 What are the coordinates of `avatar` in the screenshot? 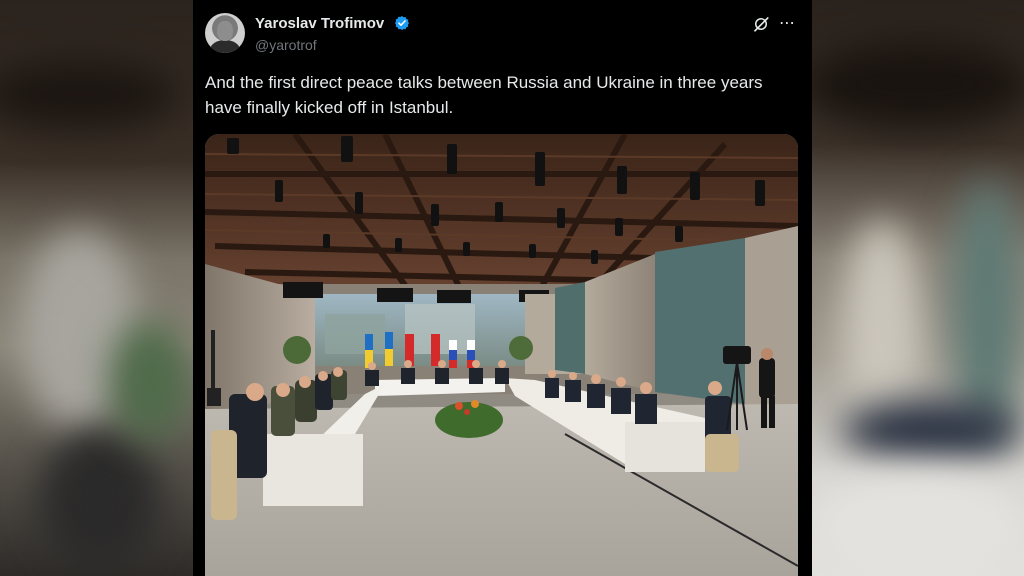 It's located at (225, 33).